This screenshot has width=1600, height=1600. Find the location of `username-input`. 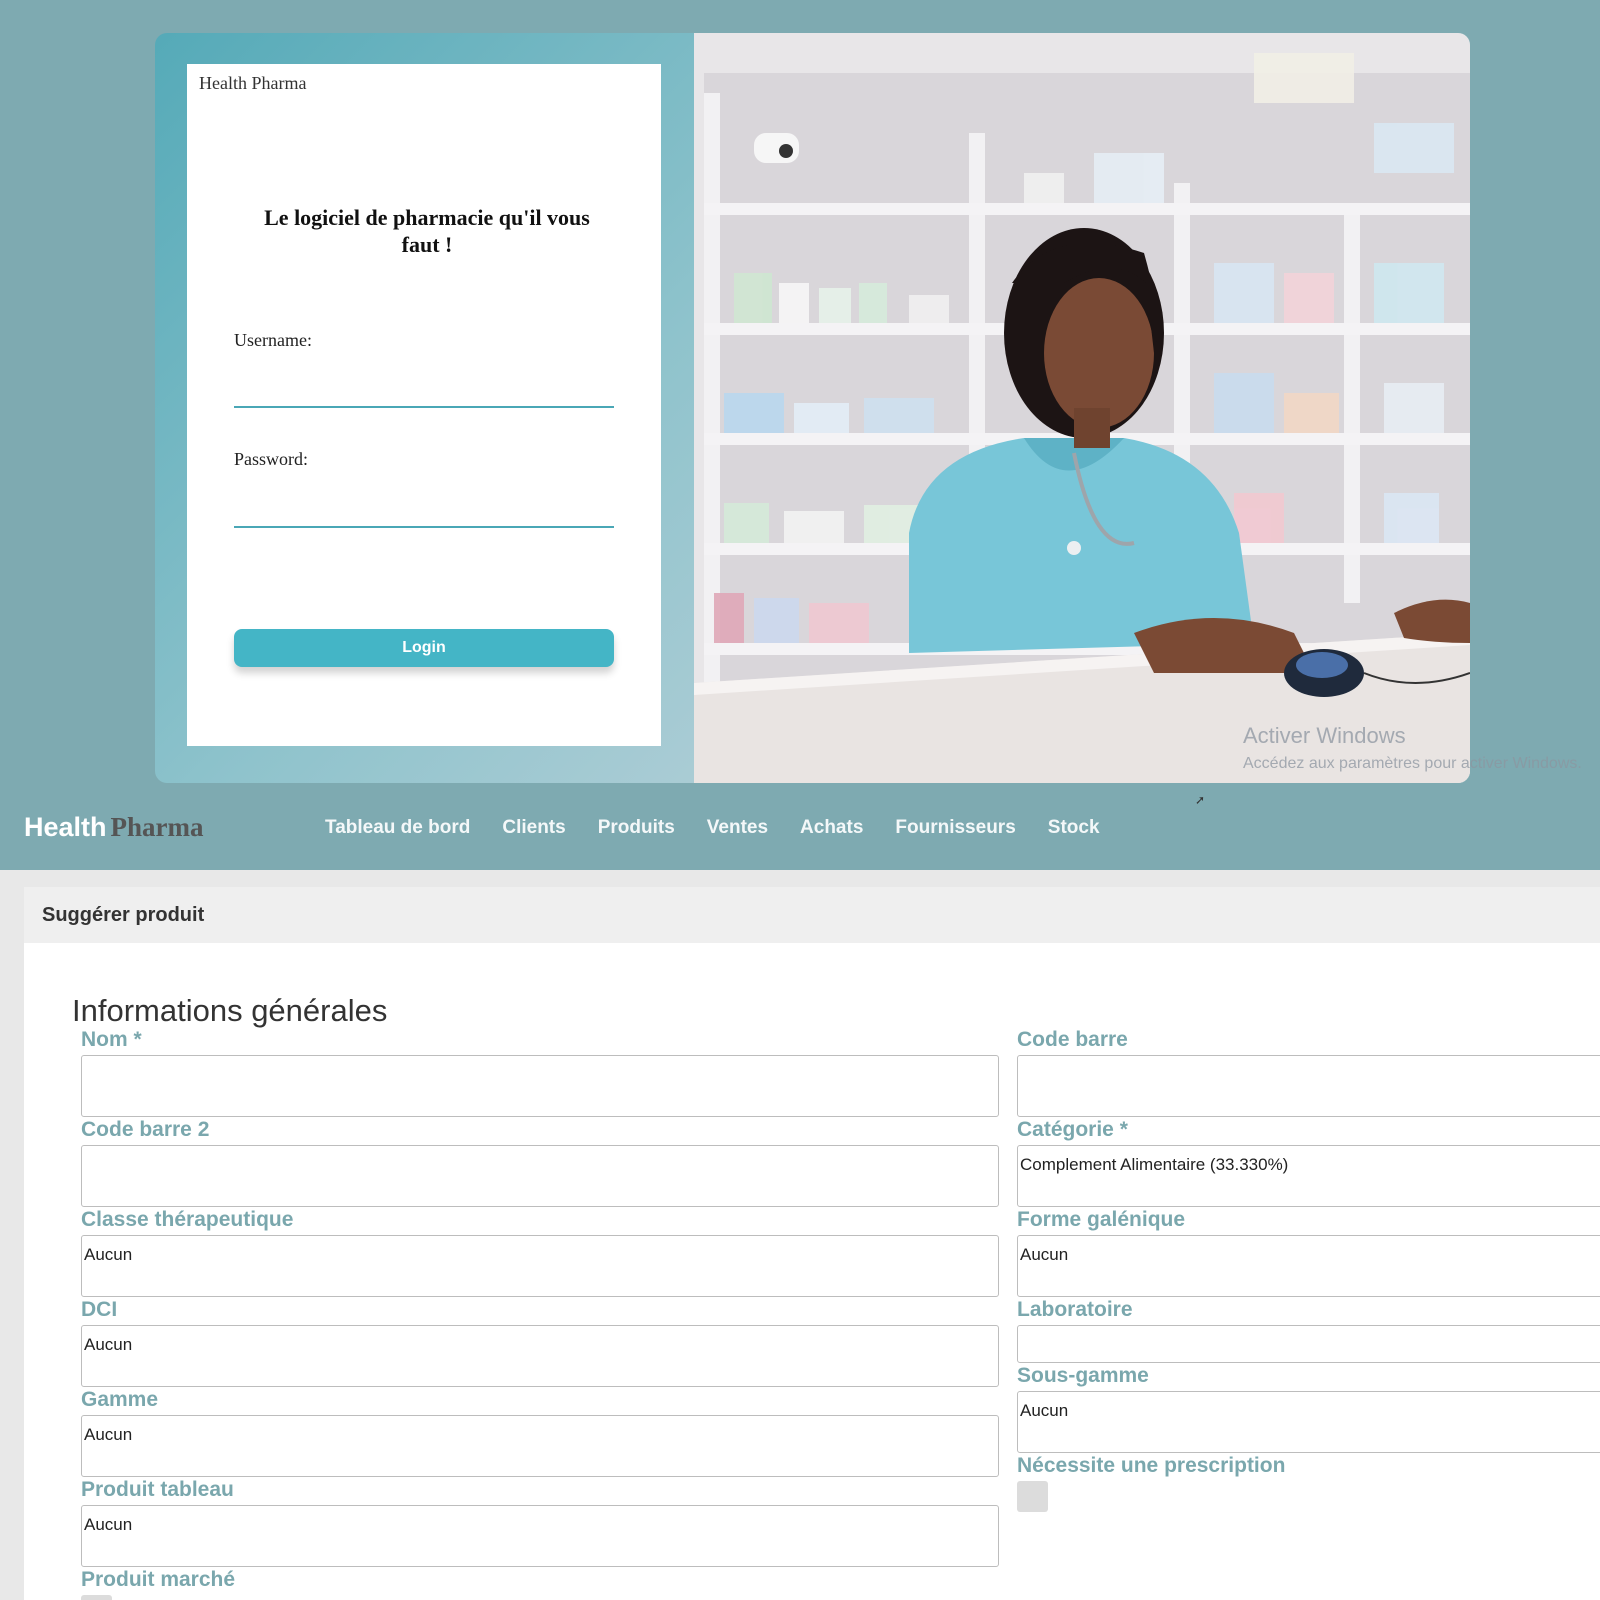

username-input is located at coordinates (424, 393).